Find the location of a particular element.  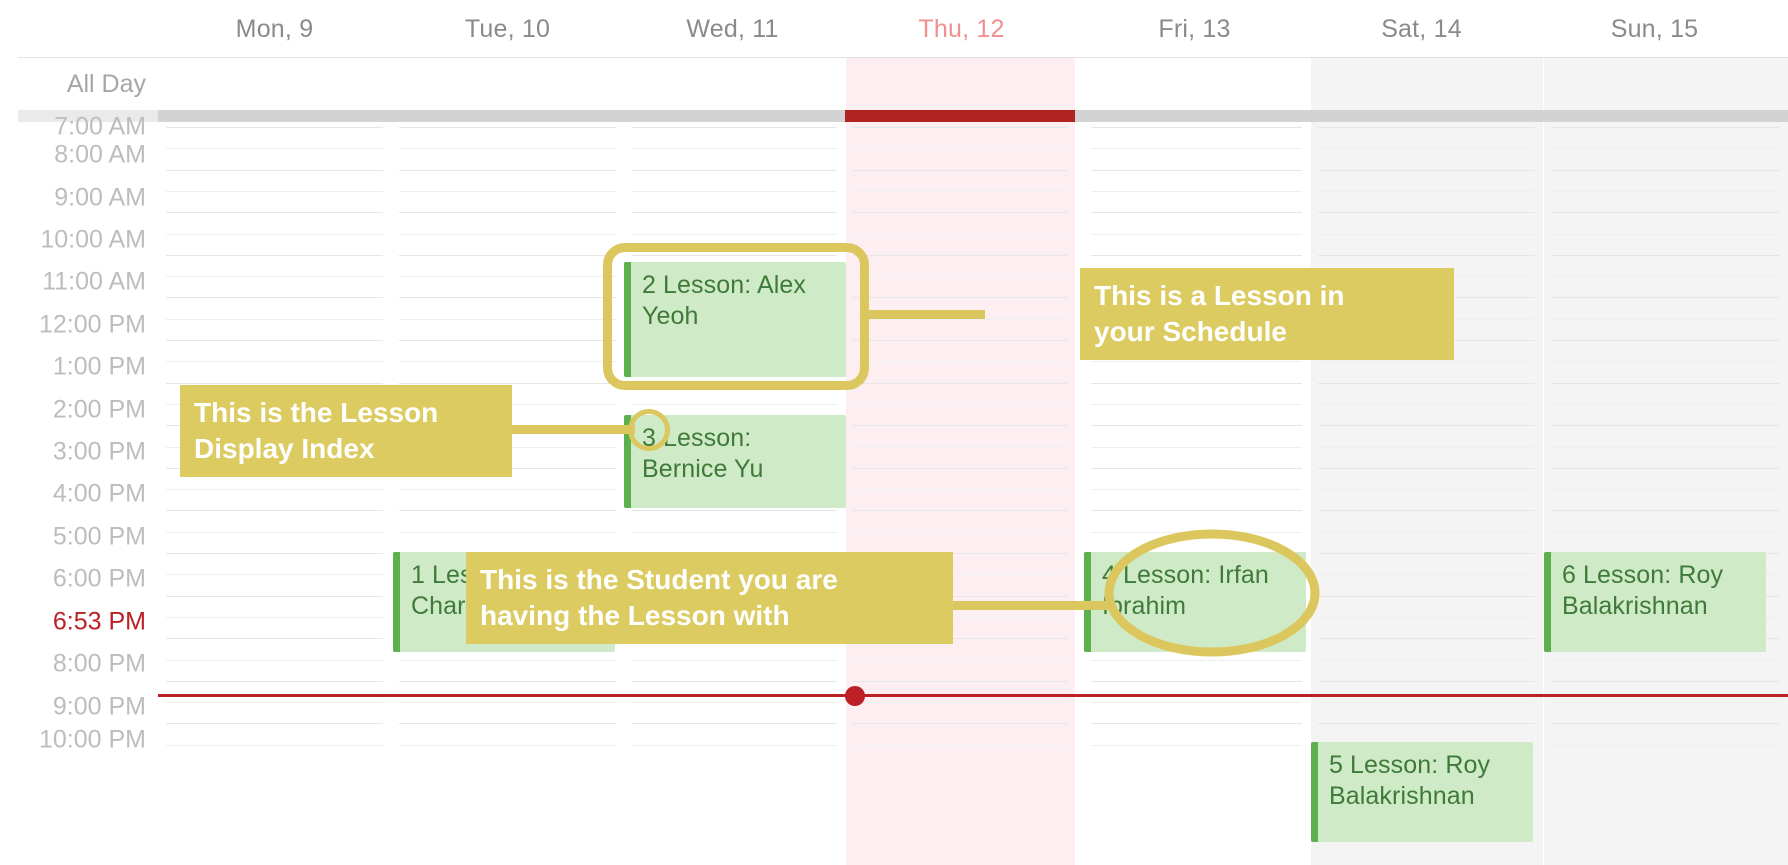

day-header-fri: Fri, 13 is located at coordinates (1194, 29).